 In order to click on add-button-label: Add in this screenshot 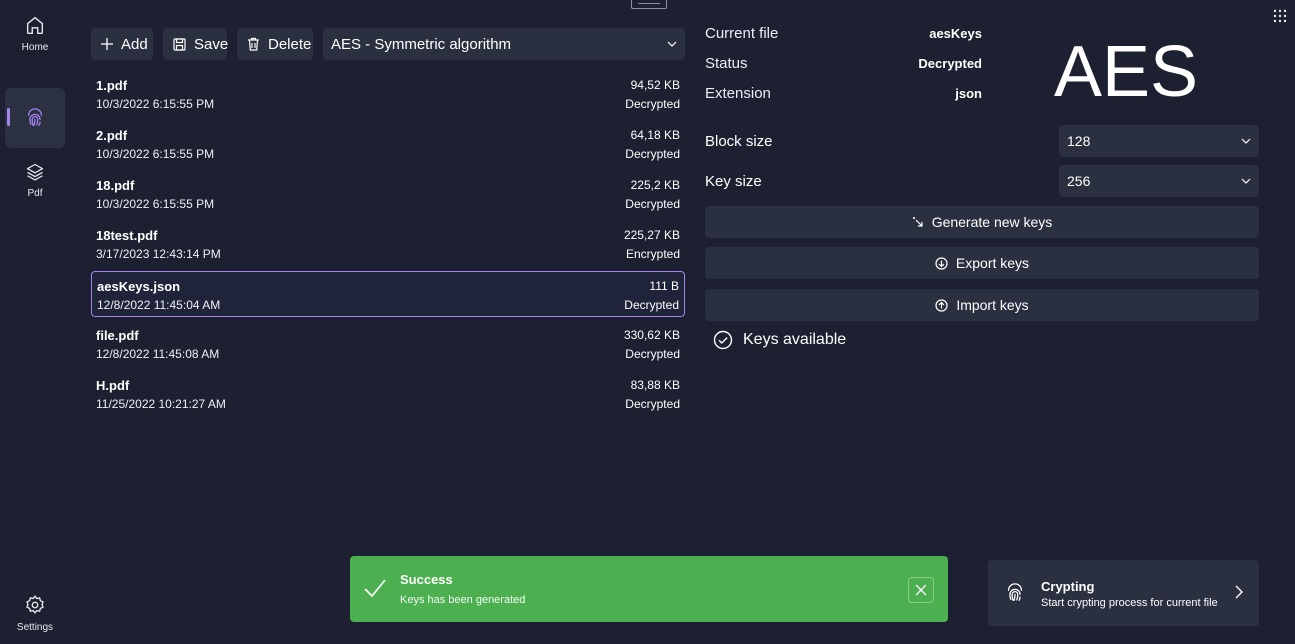, I will do `click(134, 44)`.